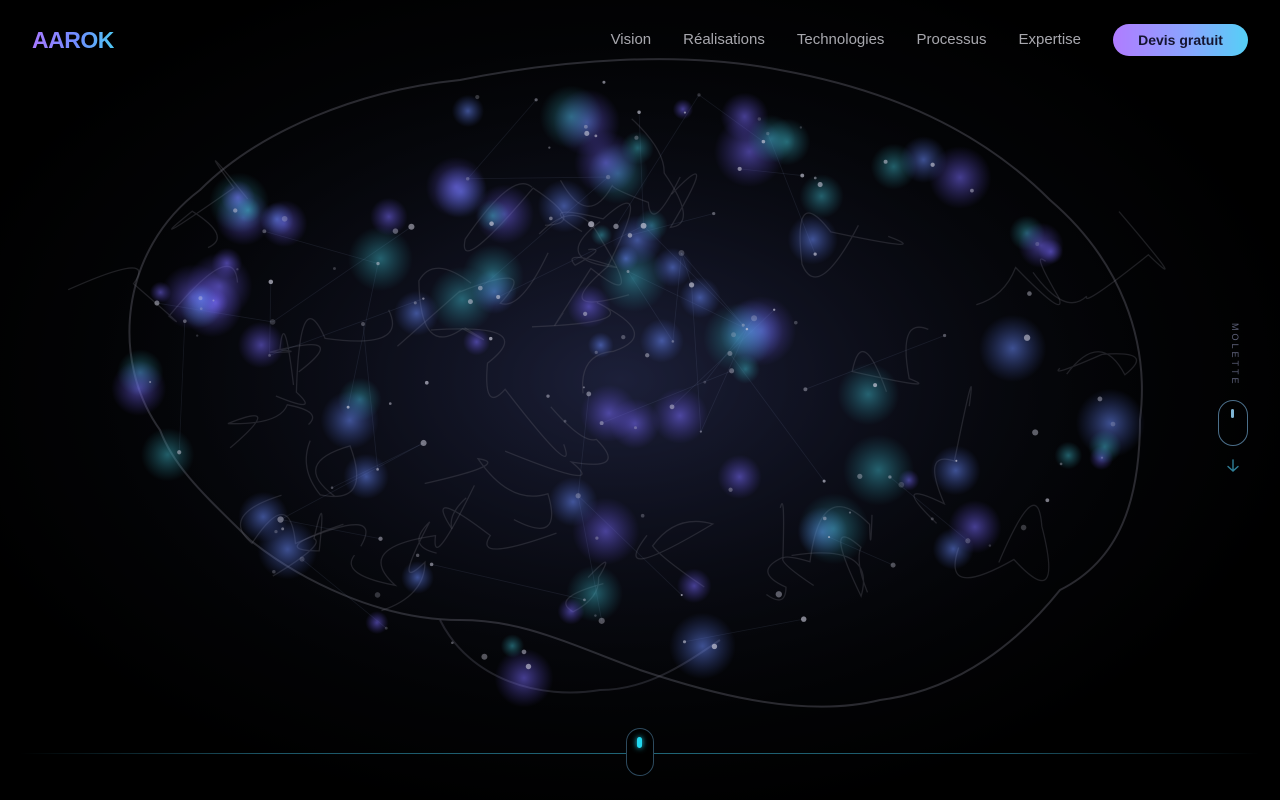 The image size is (1280, 800). Describe the element at coordinates (631, 40) in the screenshot. I see `nav-link-vision: Vision` at that location.